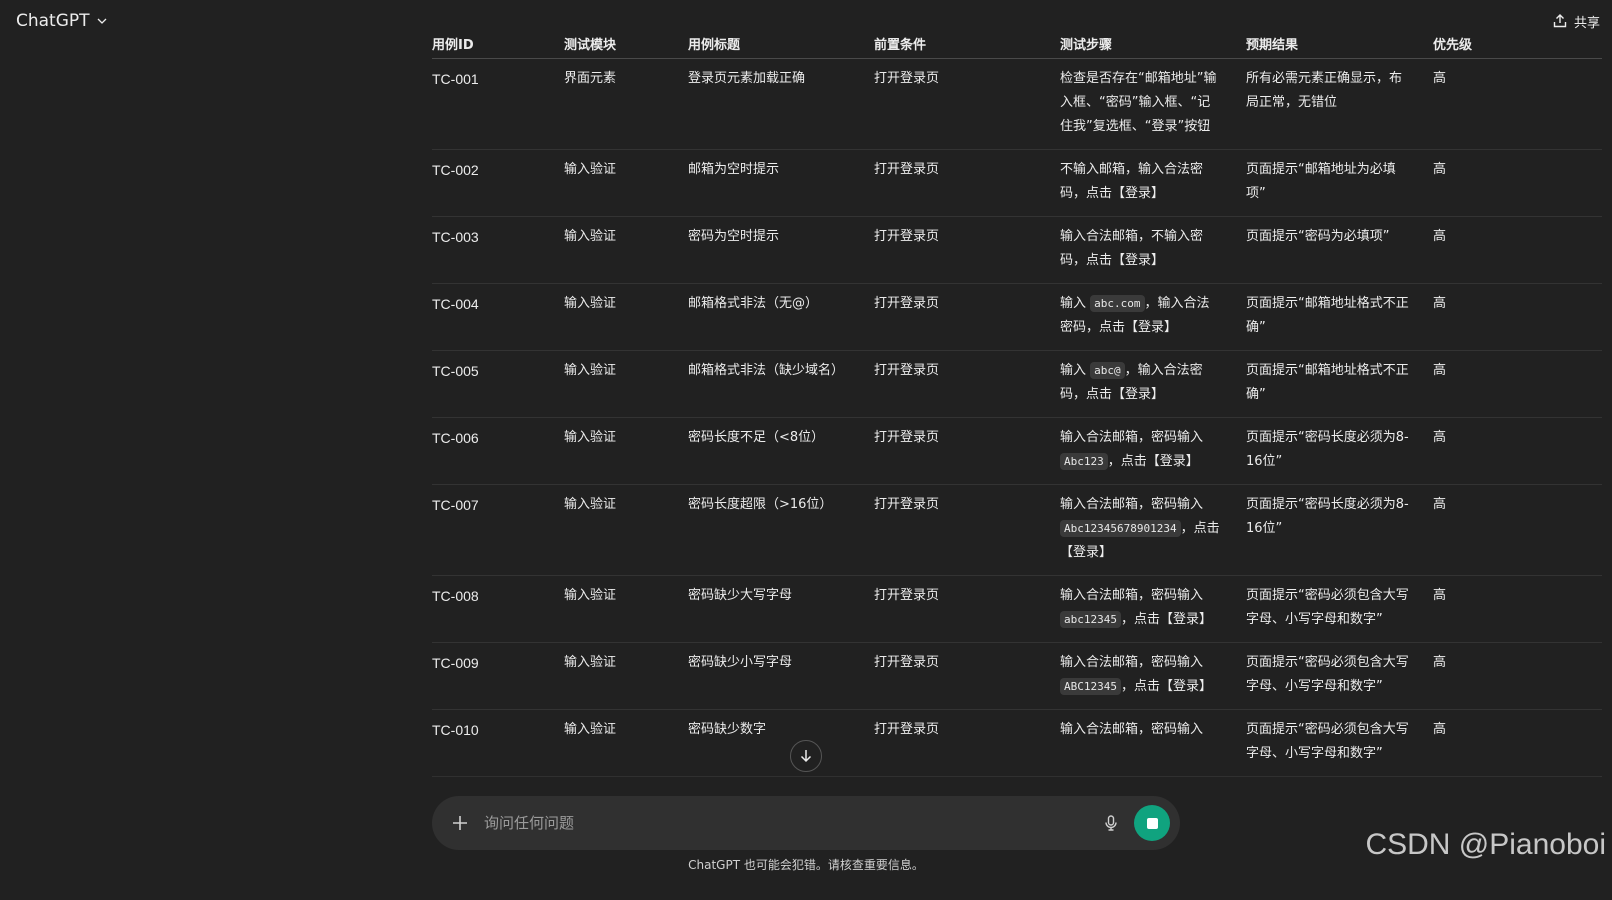 The image size is (1612, 900). Describe the element at coordinates (1111, 823) in the screenshot. I see `microphone-icon` at that location.